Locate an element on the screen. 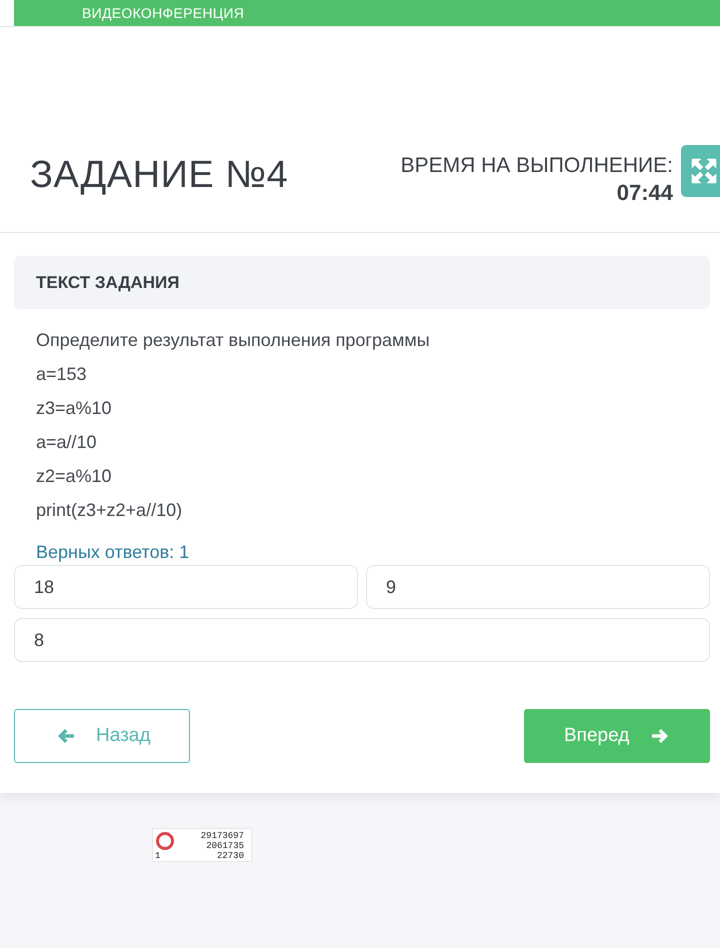  task-title: ЗАДАНИЕ №4 is located at coordinates (159, 175).